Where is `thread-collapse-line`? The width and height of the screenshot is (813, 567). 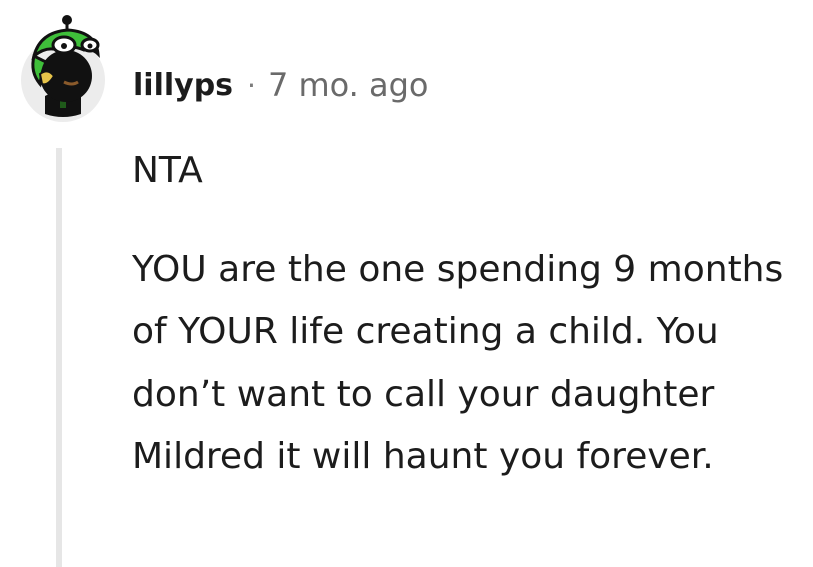
thread-collapse-line is located at coordinates (59, 357).